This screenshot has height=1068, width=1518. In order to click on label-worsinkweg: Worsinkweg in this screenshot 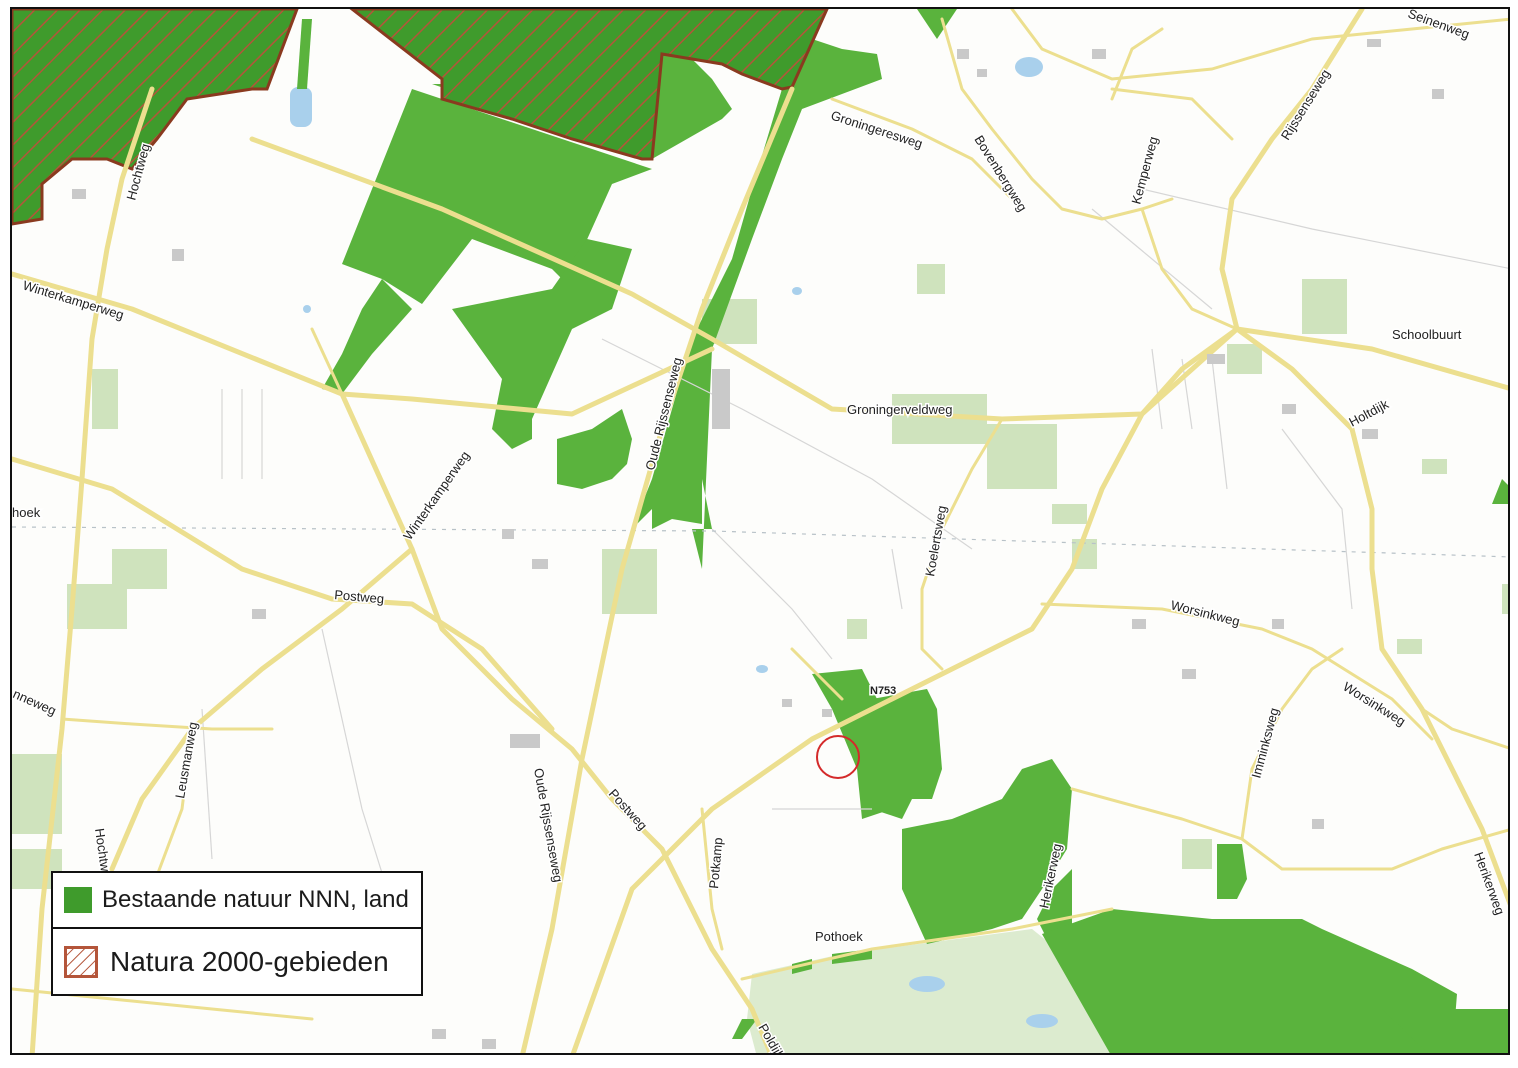, I will do `click(1205, 613)`.